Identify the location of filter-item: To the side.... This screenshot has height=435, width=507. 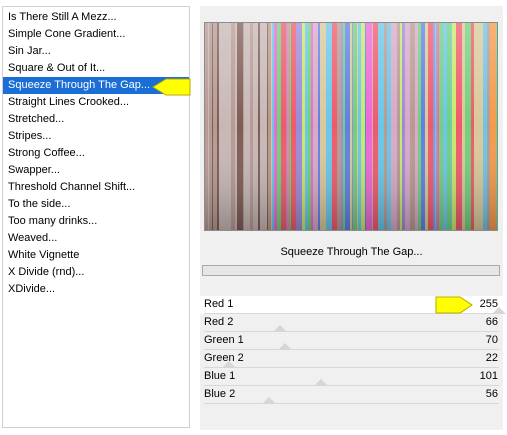
(96, 204).